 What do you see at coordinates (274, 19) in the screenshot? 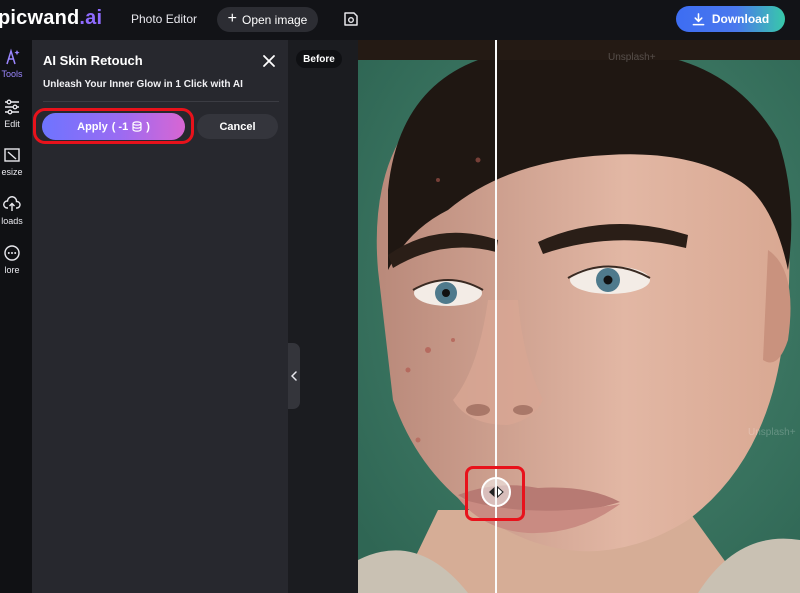
I see `open-image-label: Open image` at bounding box center [274, 19].